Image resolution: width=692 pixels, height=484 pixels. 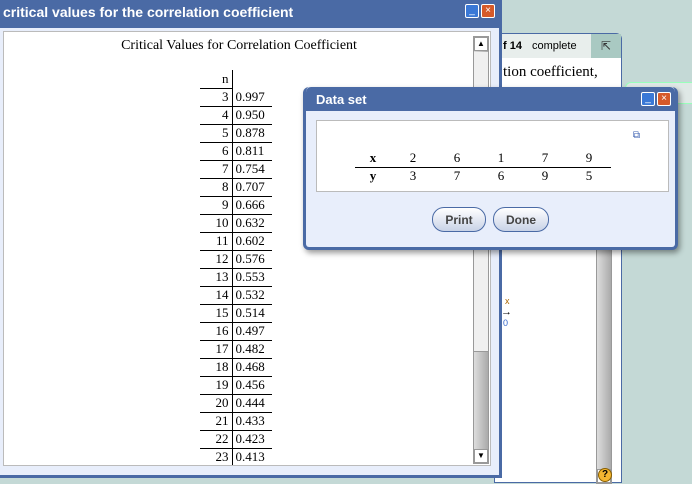 I want to click on table-row: 11 0.602, so click(x=236, y=241).